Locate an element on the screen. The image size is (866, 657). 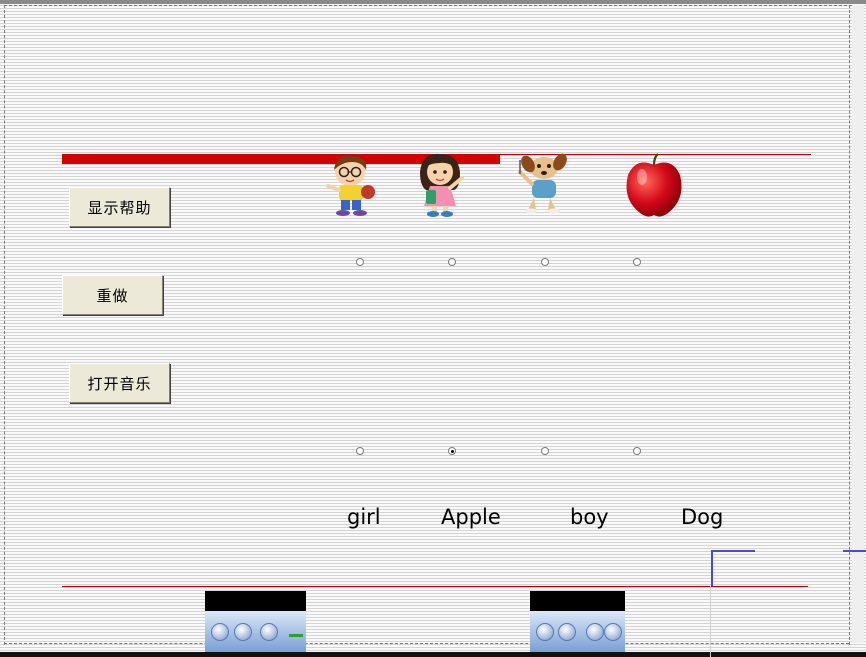
prev-icon is located at coordinates (595, 632).